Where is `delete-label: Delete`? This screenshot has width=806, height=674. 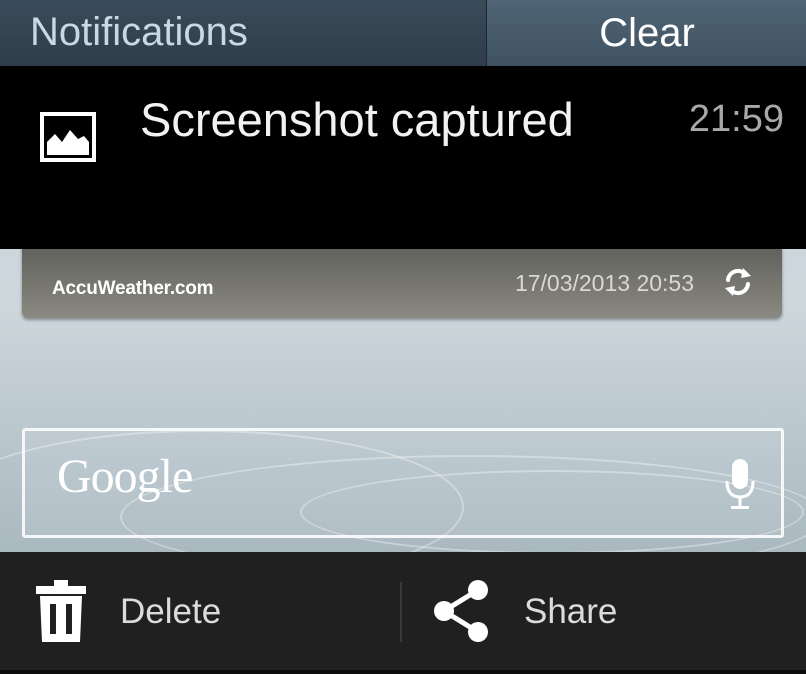
delete-label: Delete is located at coordinates (171, 611).